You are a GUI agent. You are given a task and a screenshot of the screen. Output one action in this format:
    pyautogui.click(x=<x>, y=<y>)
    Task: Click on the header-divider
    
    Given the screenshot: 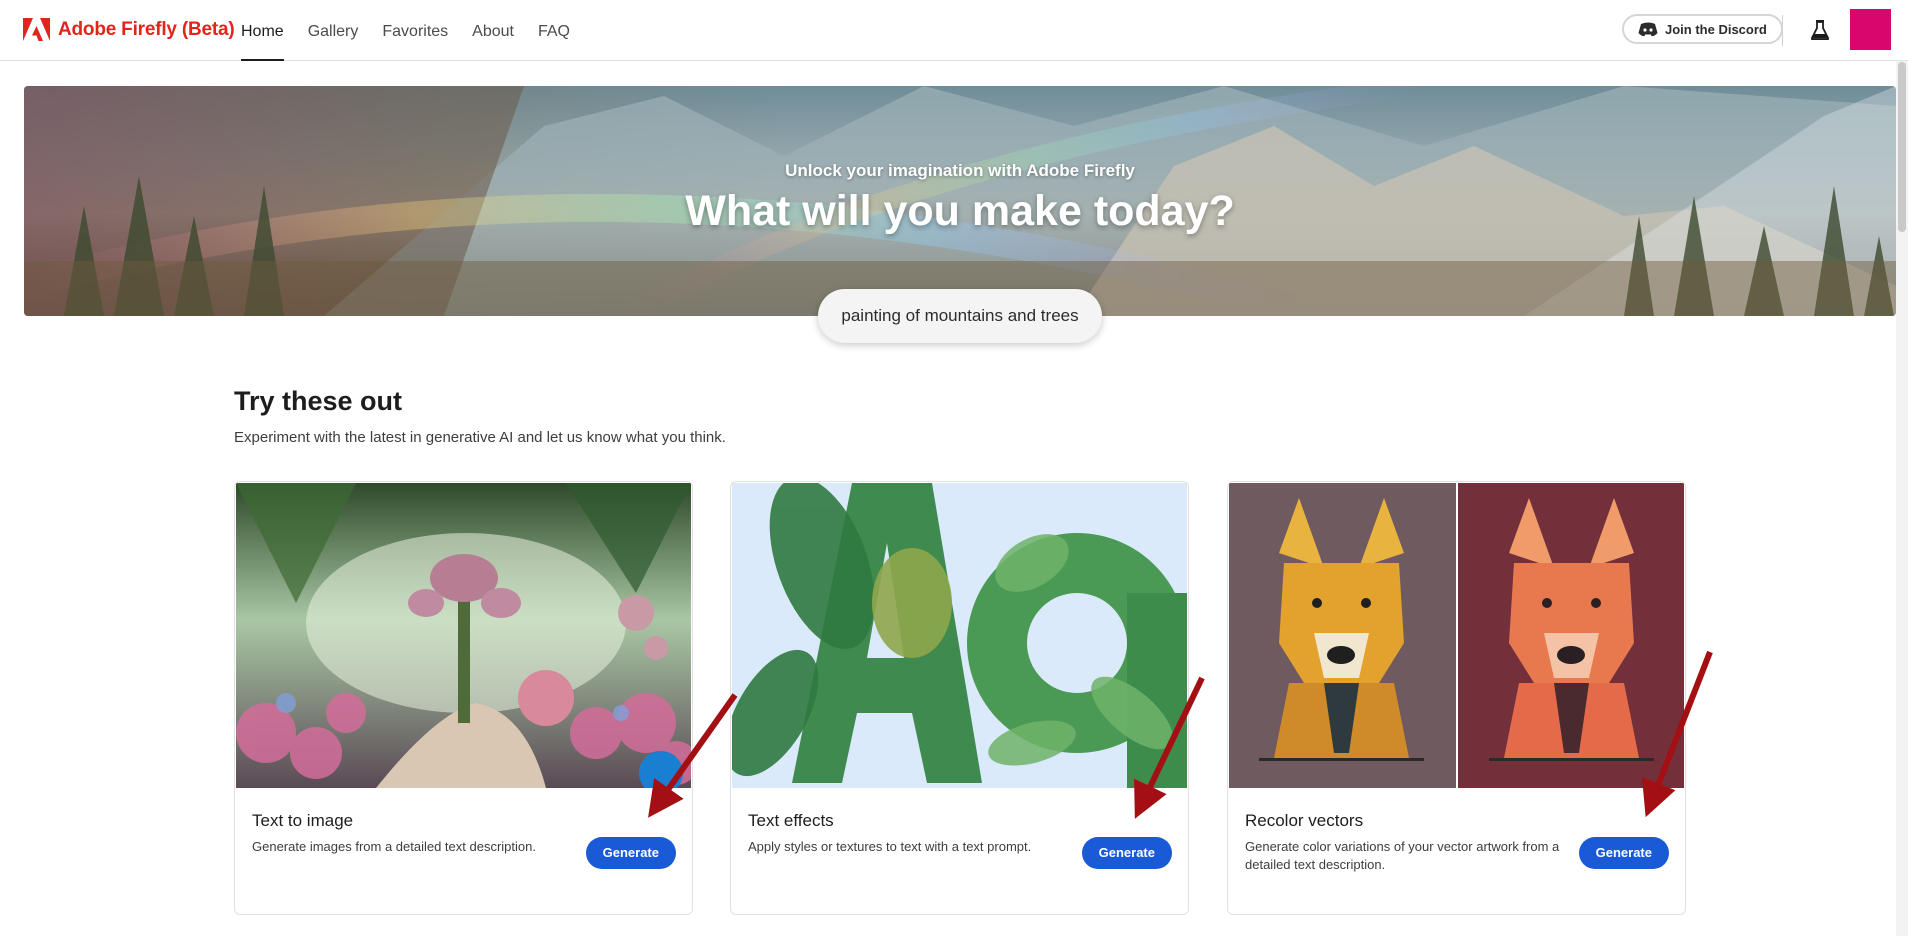 What is the action you would take?
    pyautogui.click(x=1782, y=30)
    